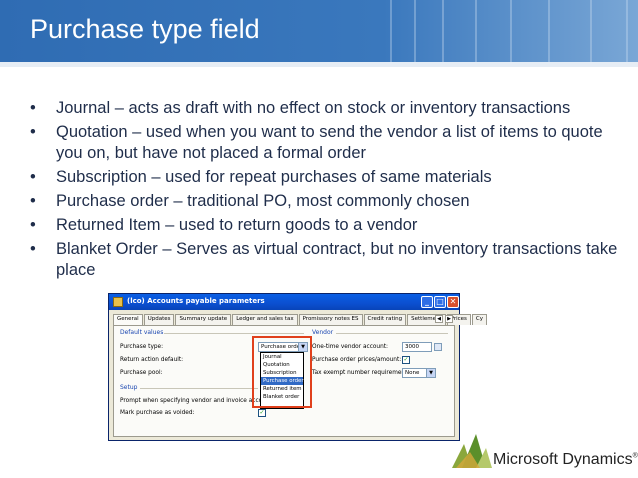 This screenshot has height=478, width=638. Describe the element at coordinates (350, 347) in the screenshot. I see `one-time-vendor-label: One-time vendor account:` at that location.